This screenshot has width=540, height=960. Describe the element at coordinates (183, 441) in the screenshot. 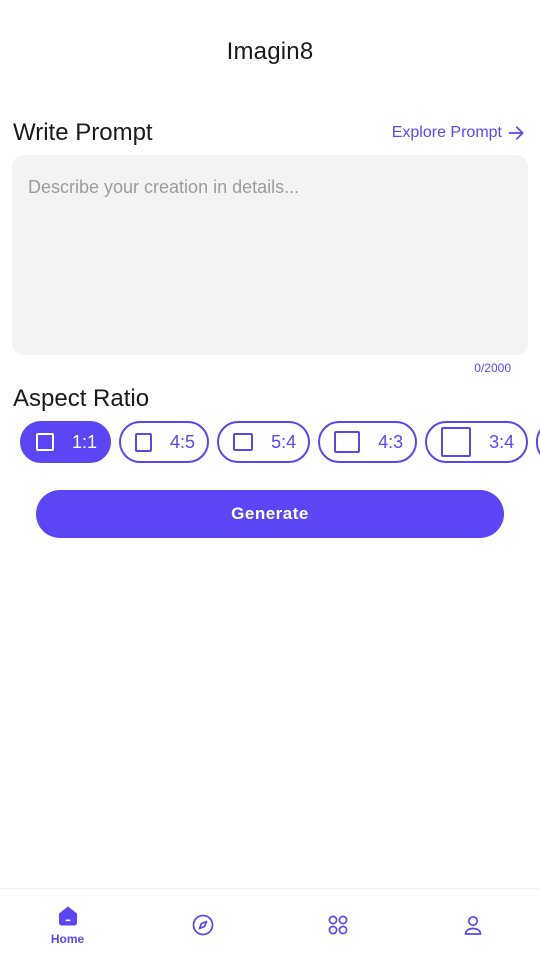

I see `ratio-option-label: 4:5` at that location.